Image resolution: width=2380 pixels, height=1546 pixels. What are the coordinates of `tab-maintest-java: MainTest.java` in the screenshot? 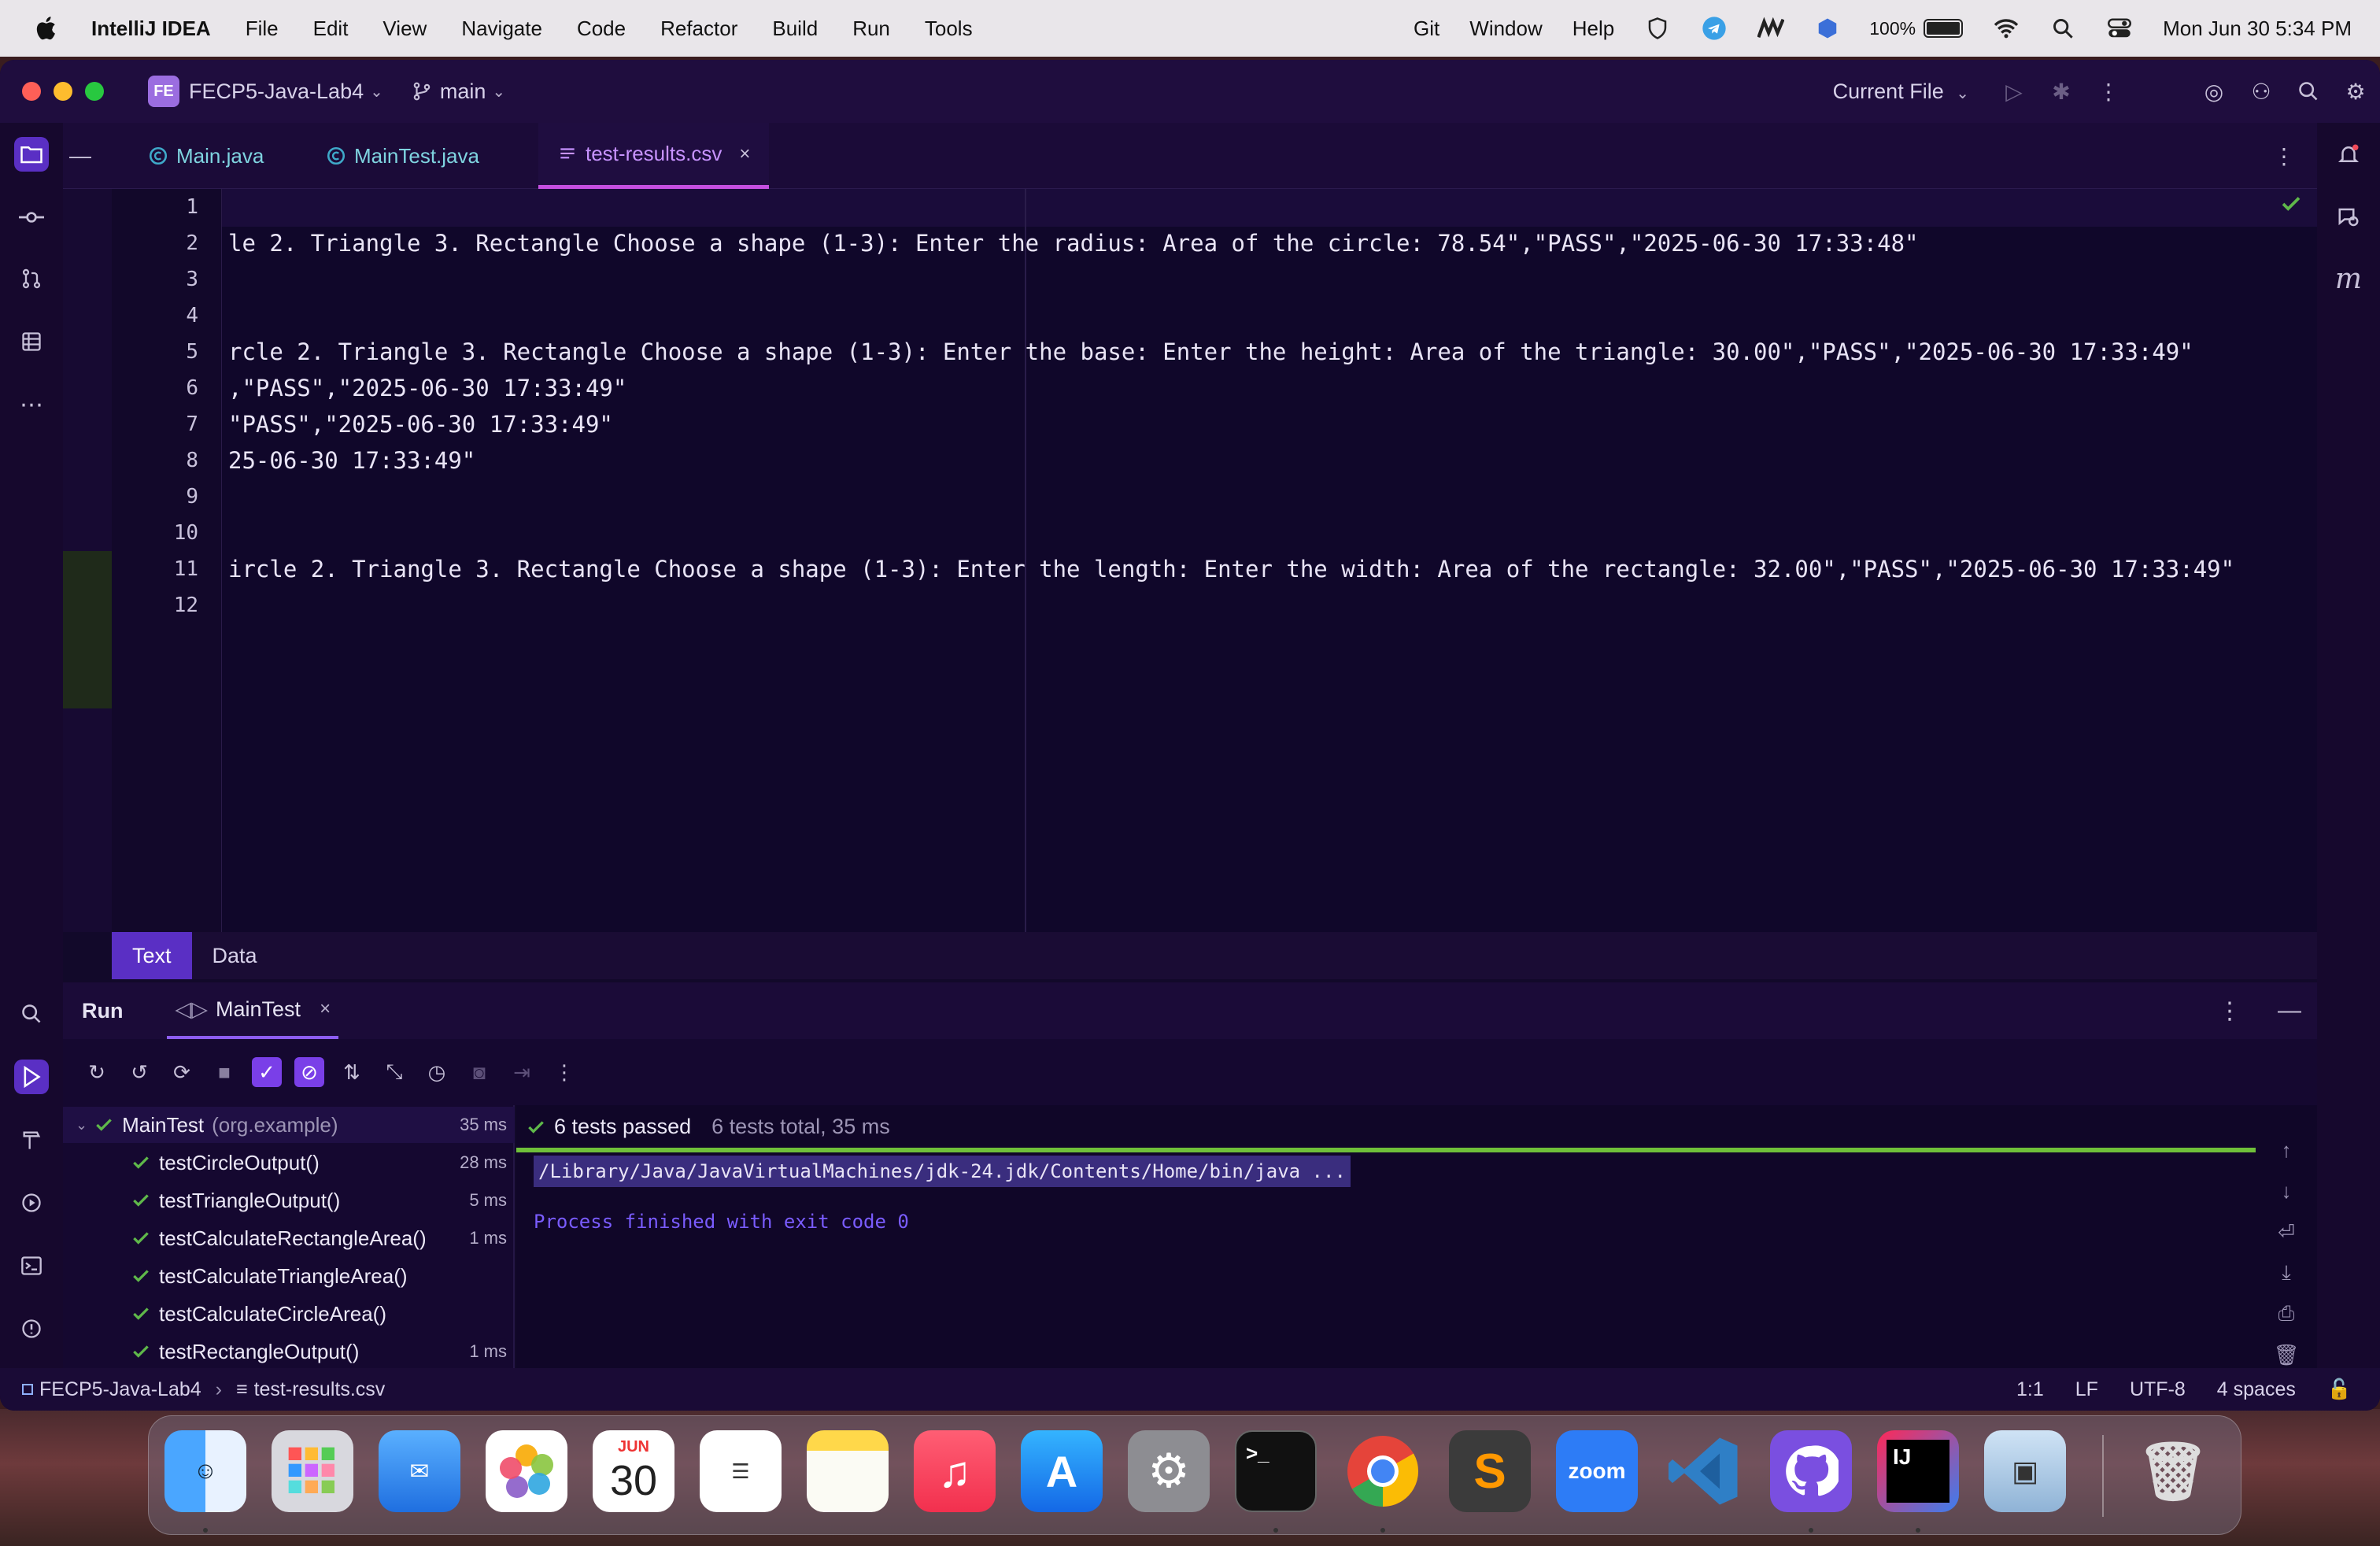 It's located at (402, 156).